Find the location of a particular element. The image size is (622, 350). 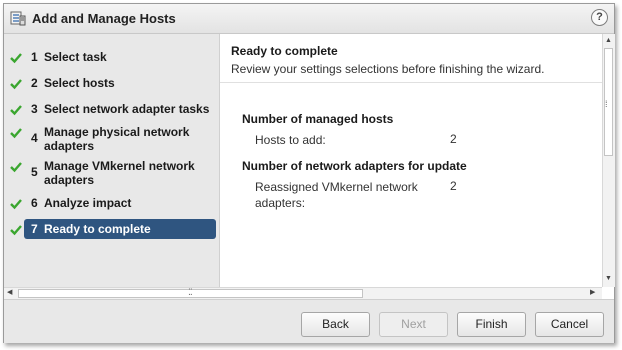

scroll-right-arrow-icon: ▶ is located at coordinates (592, 293).